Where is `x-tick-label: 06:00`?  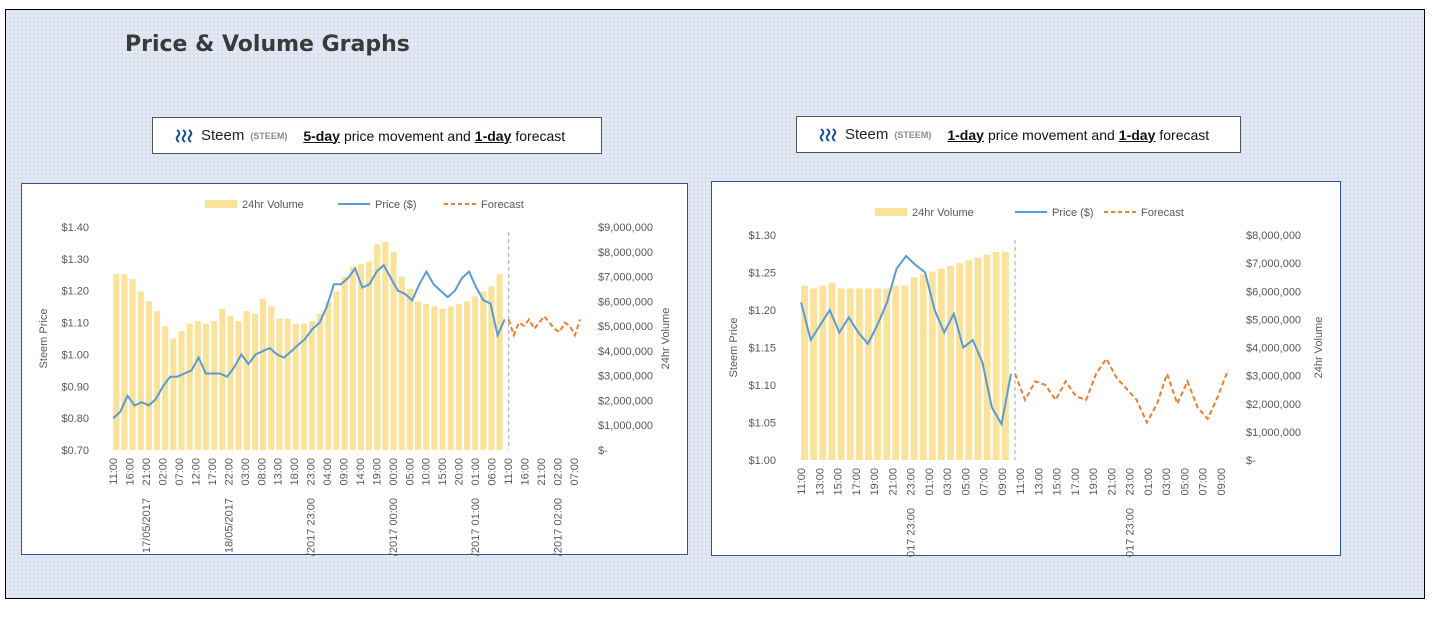
x-tick-label: 06:00 is located at coordinates (493, 472).